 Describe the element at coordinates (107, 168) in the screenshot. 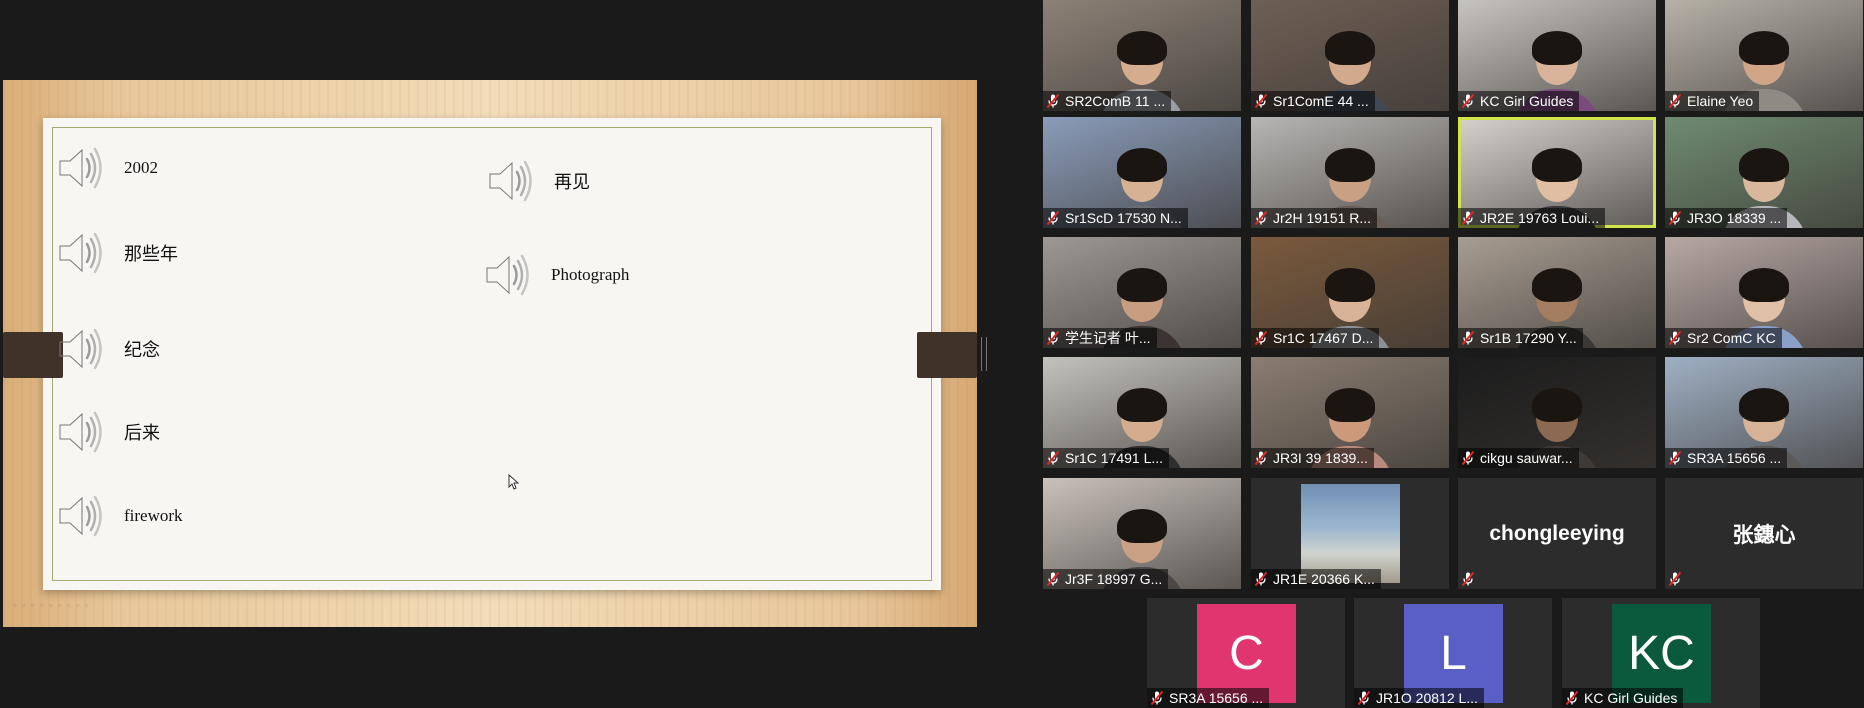

I see `audio-item: 2002` at that location.